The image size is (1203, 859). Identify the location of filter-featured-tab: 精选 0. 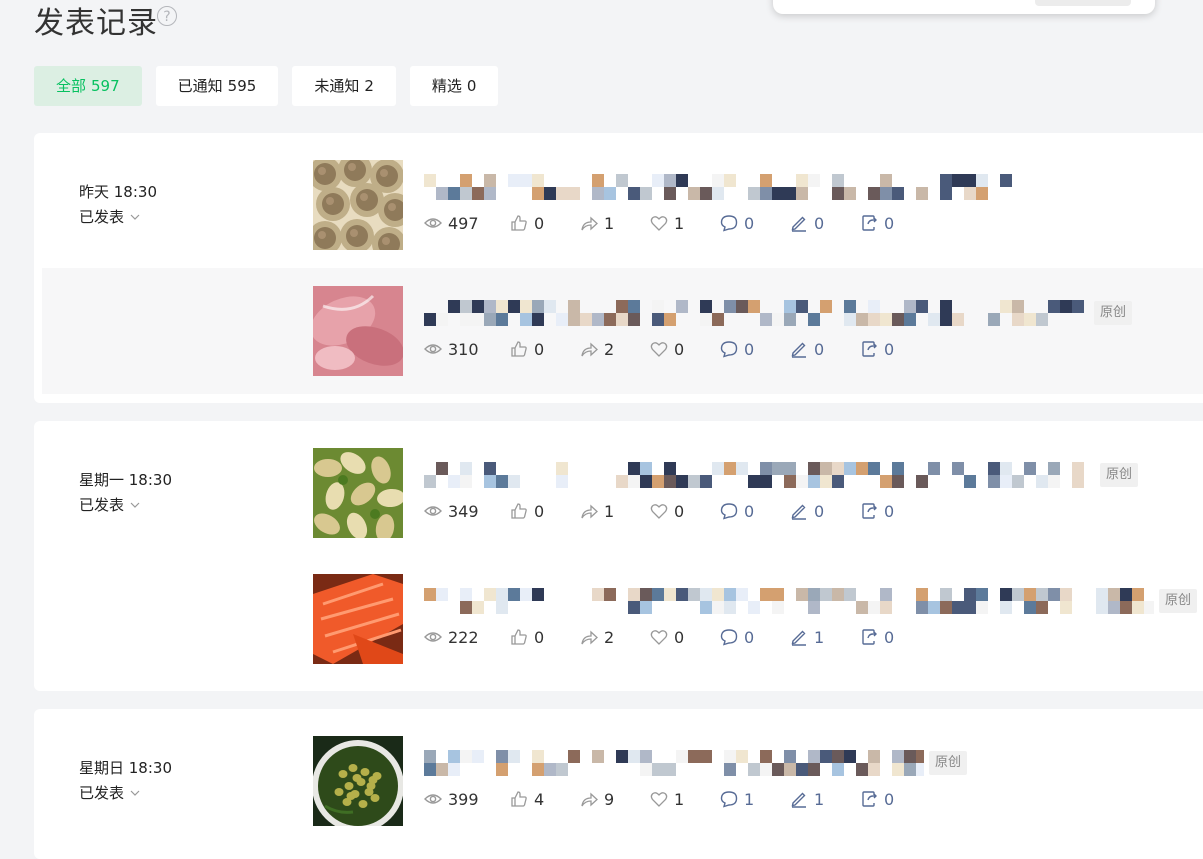
(454, 86).